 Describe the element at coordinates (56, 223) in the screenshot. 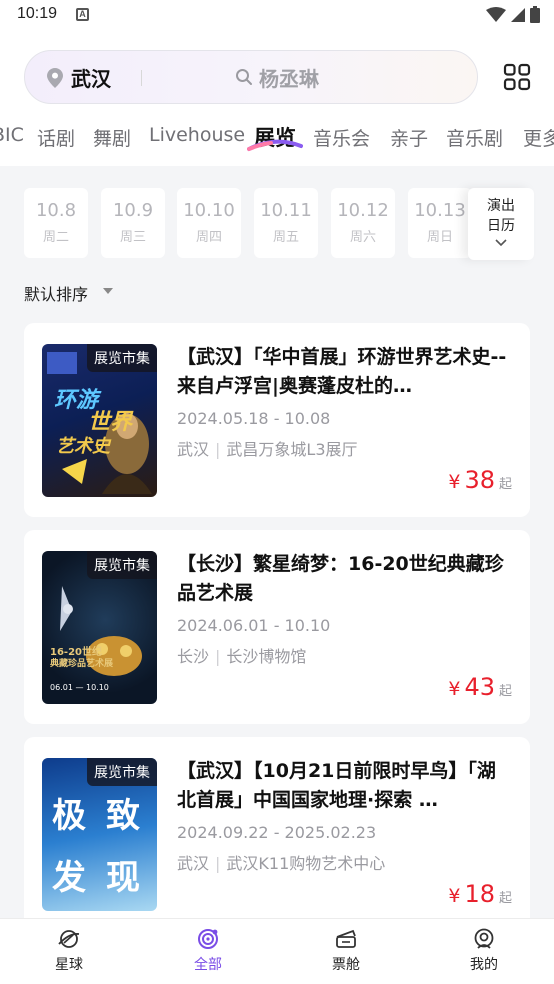

I see `date-chip: 10.8 周二` at that location.